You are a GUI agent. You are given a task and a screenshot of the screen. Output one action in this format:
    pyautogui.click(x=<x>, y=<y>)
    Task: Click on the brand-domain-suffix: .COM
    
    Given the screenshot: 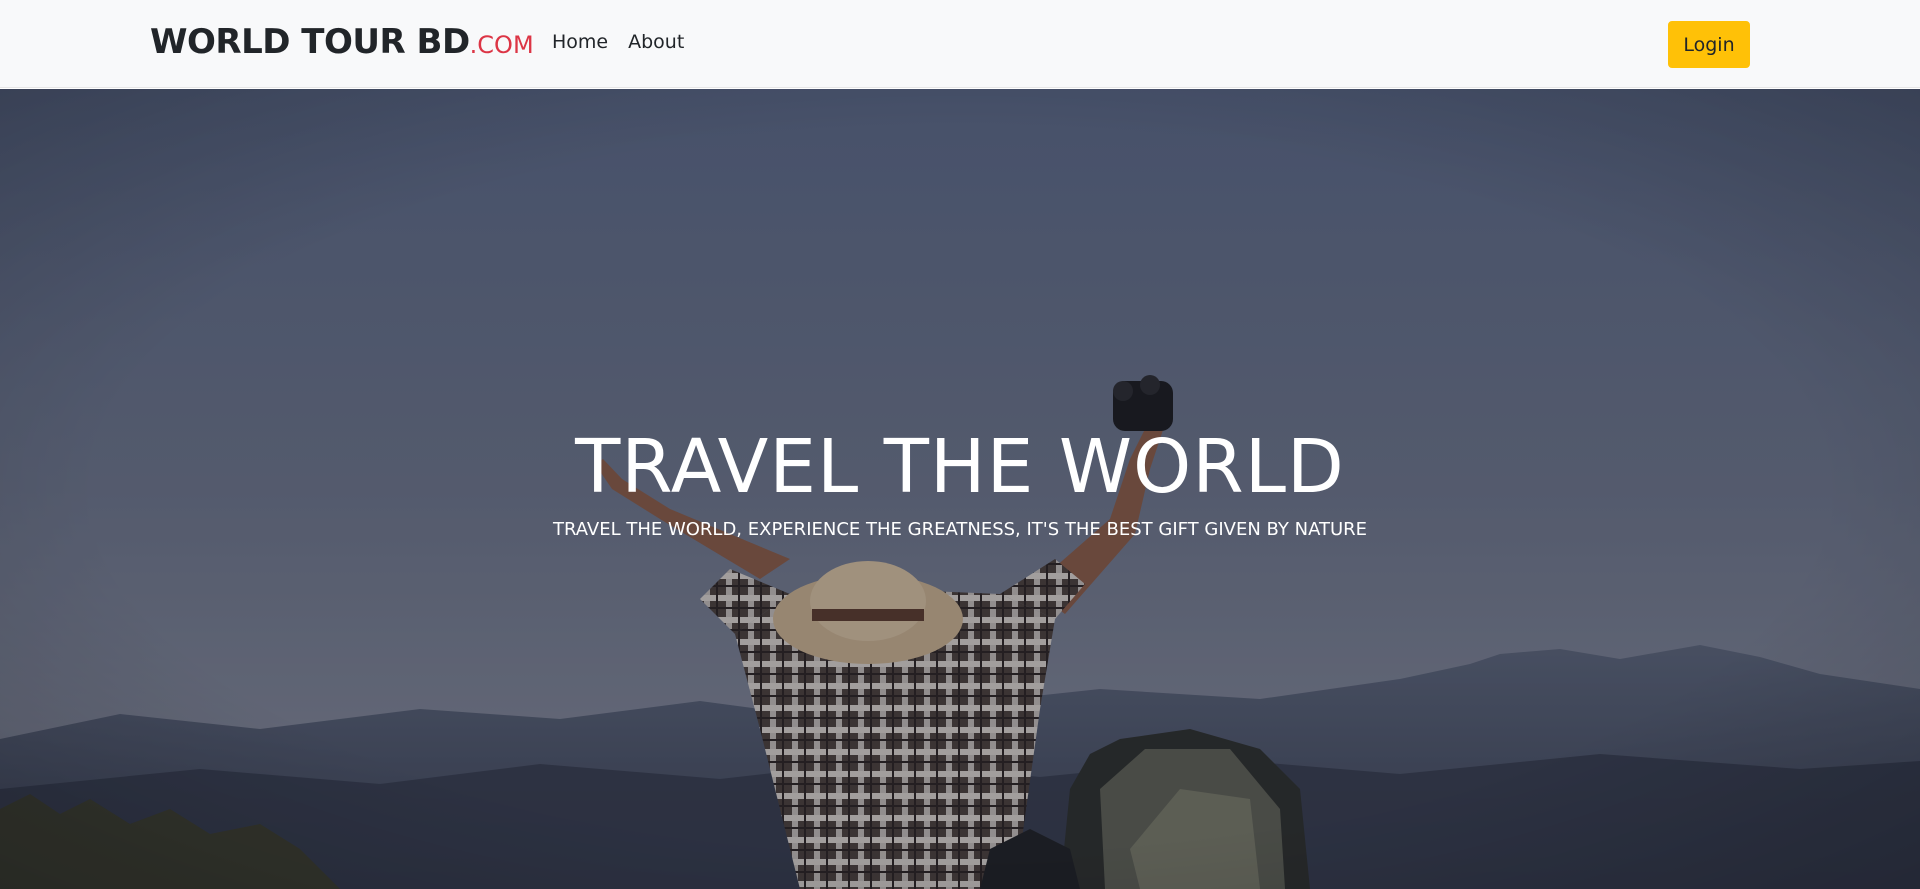 What is the action you would take?
    pyautogui.click(x=501, y=45)
    